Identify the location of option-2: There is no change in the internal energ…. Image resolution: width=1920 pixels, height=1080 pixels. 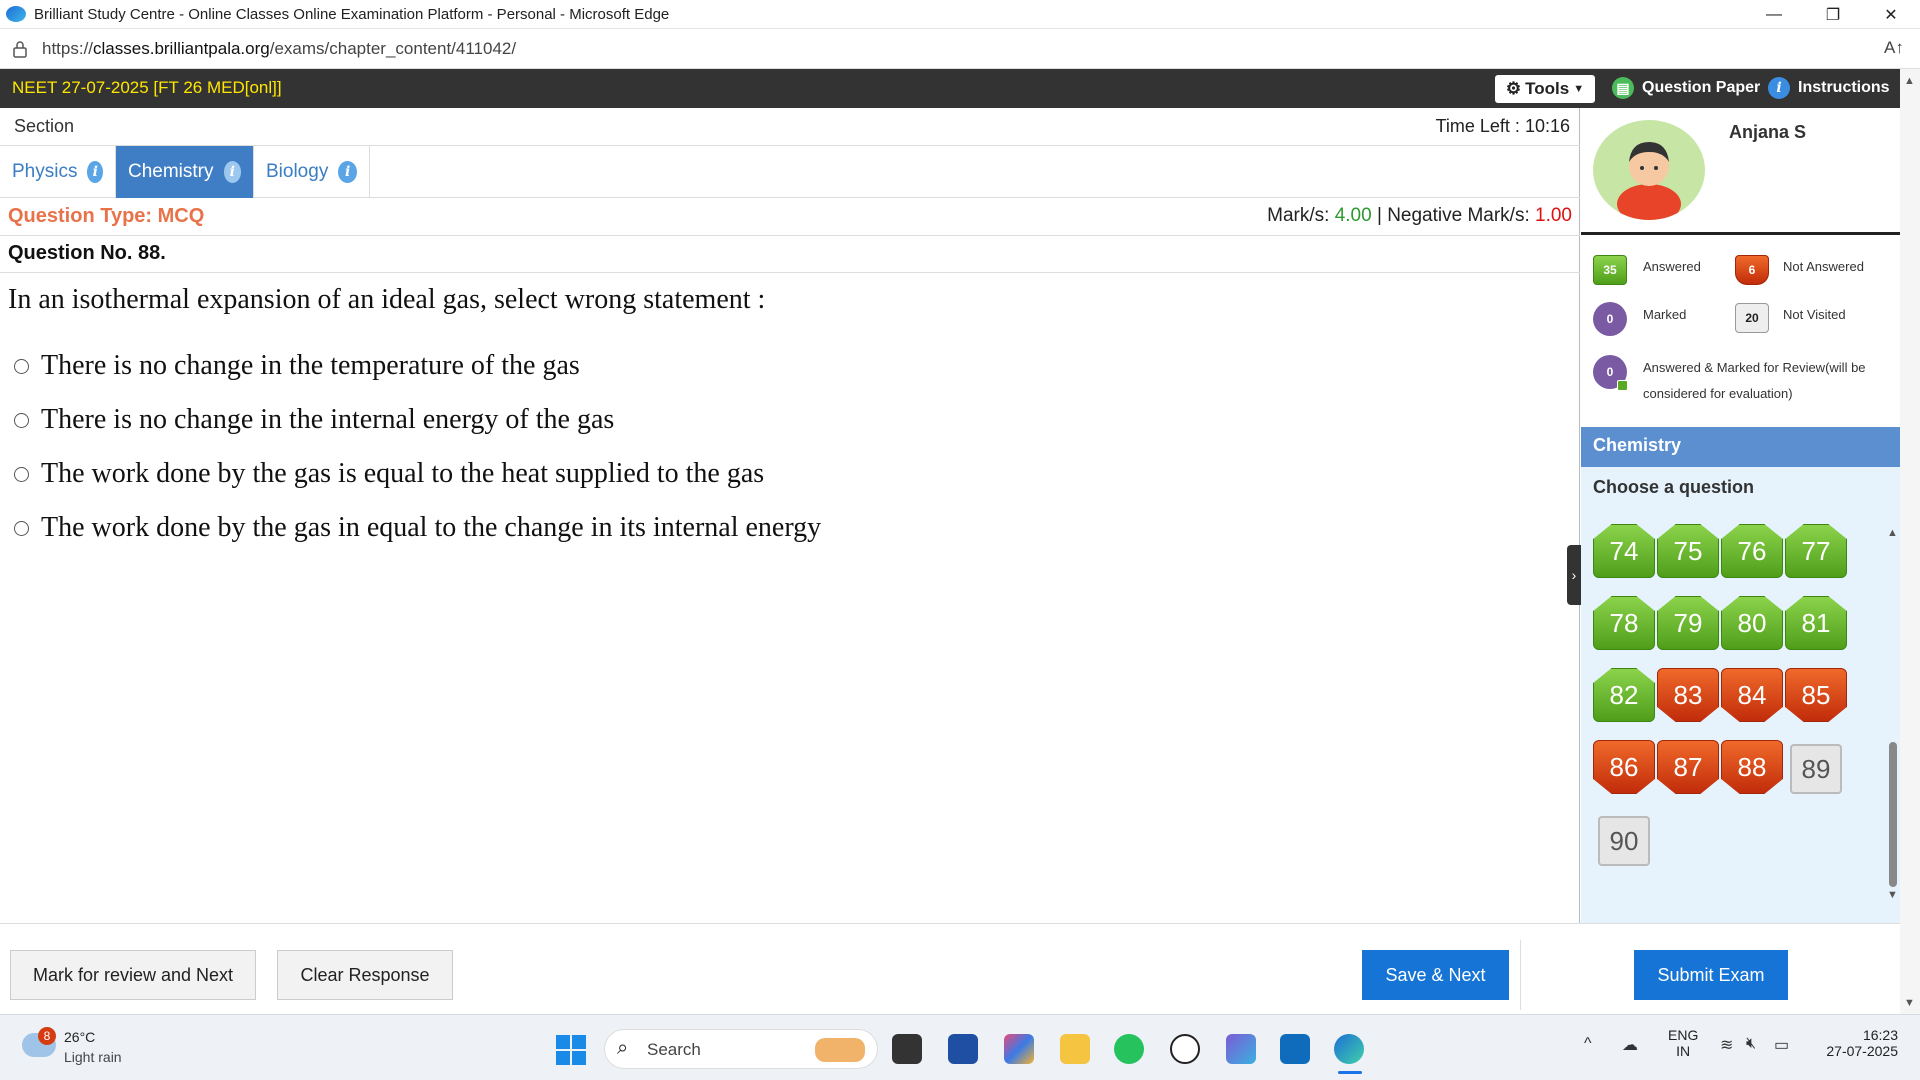
(314, 420).